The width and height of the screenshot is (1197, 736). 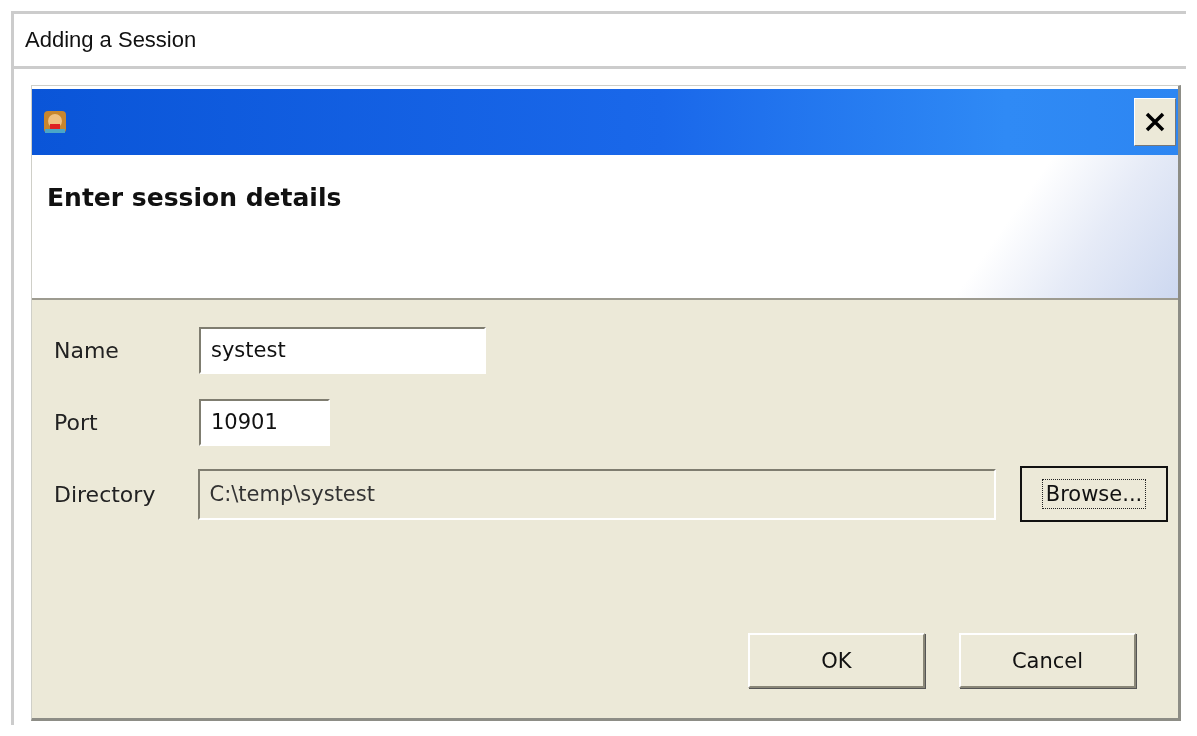 What do you see at coordinates (342, 350) in the screenshot?
I see `text-field: systest` at bounding box center [342, 350].